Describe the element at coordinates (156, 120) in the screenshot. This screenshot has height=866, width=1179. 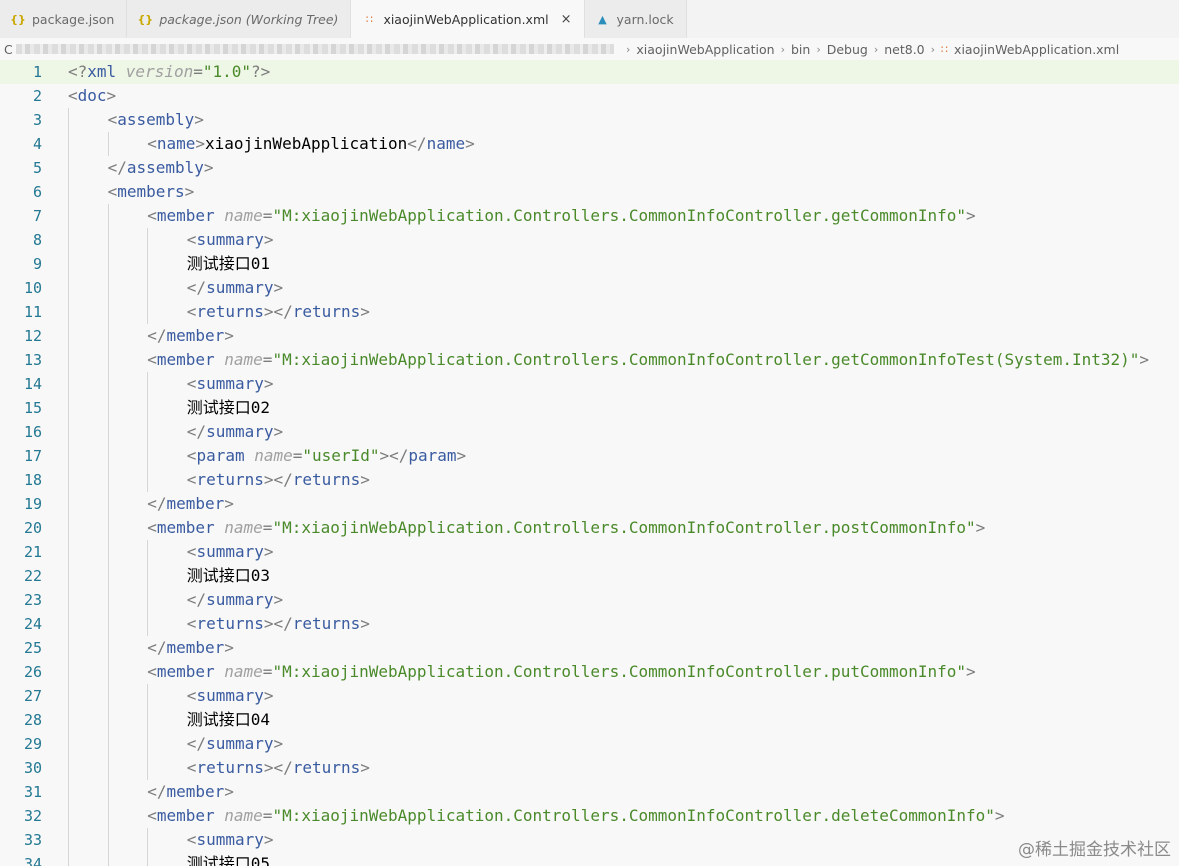
I see `code-text: <assembly>` at that location.